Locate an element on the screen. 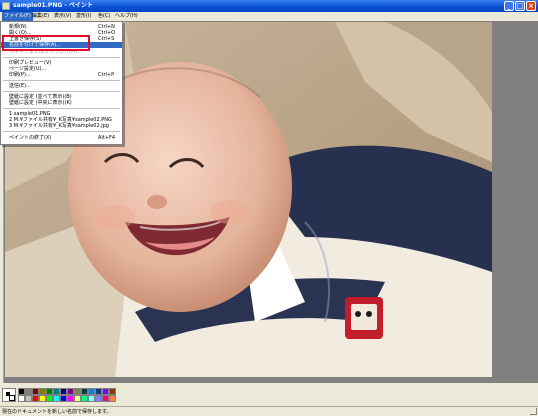 The width and height of the screenshot is (538, 416). menu-colors: 色(C) is located at coordinates (104, 16).